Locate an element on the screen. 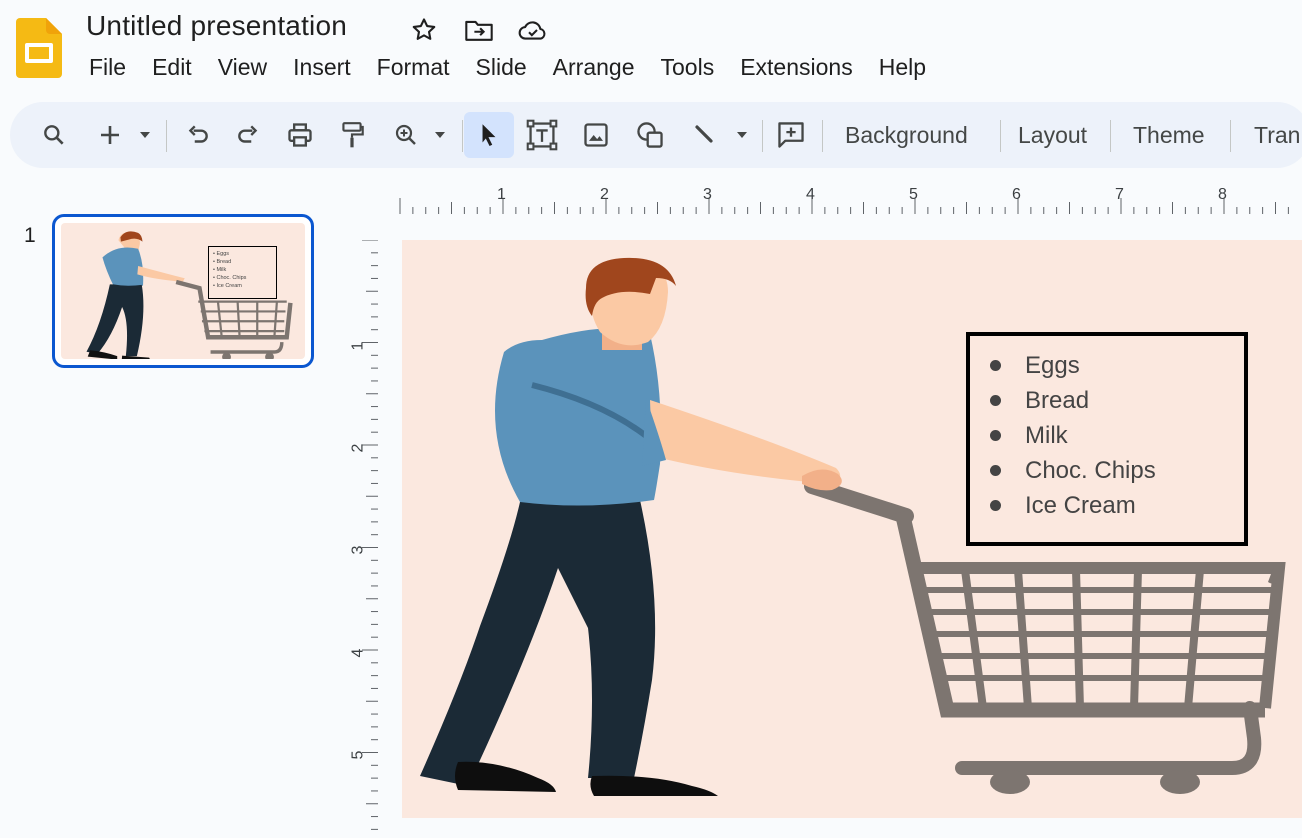 This screenshot has height=838, width=1302. thumbnail-list-item: Eggs is located at coordinates (242, 254).